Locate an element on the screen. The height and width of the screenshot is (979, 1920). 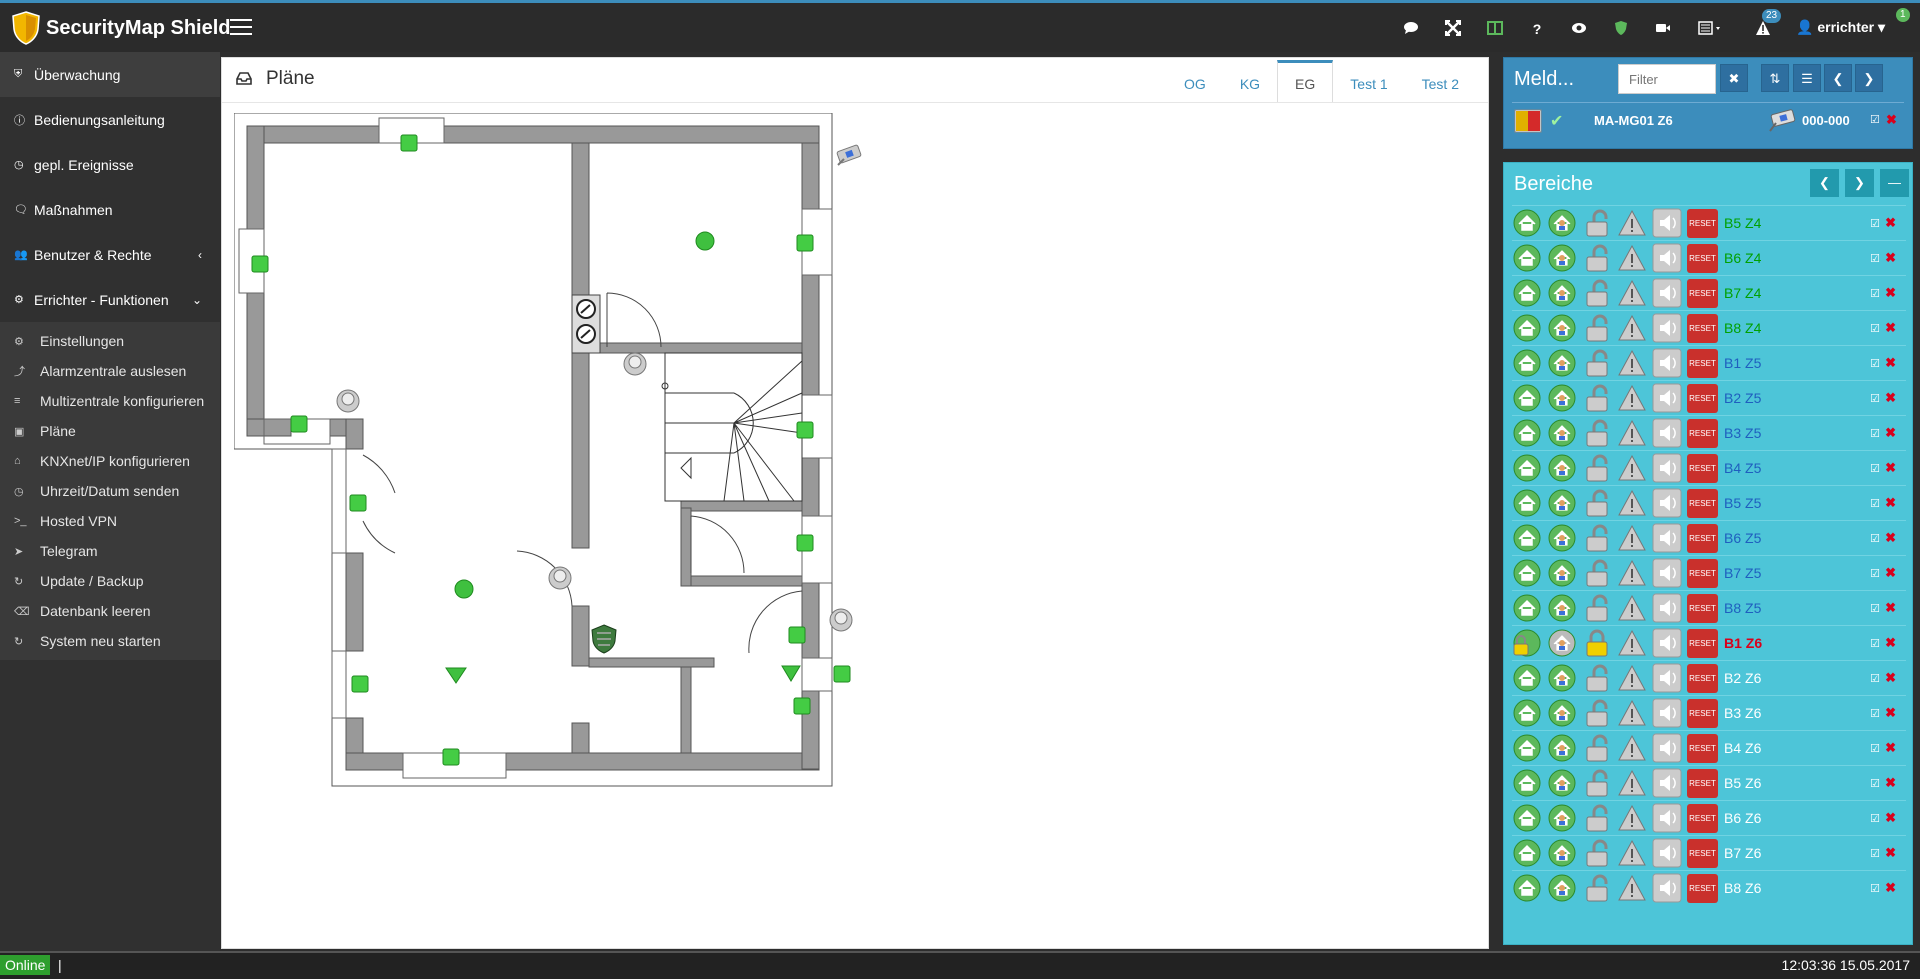
logo: SecurityMap Shield is located at coordinates (121, 28).